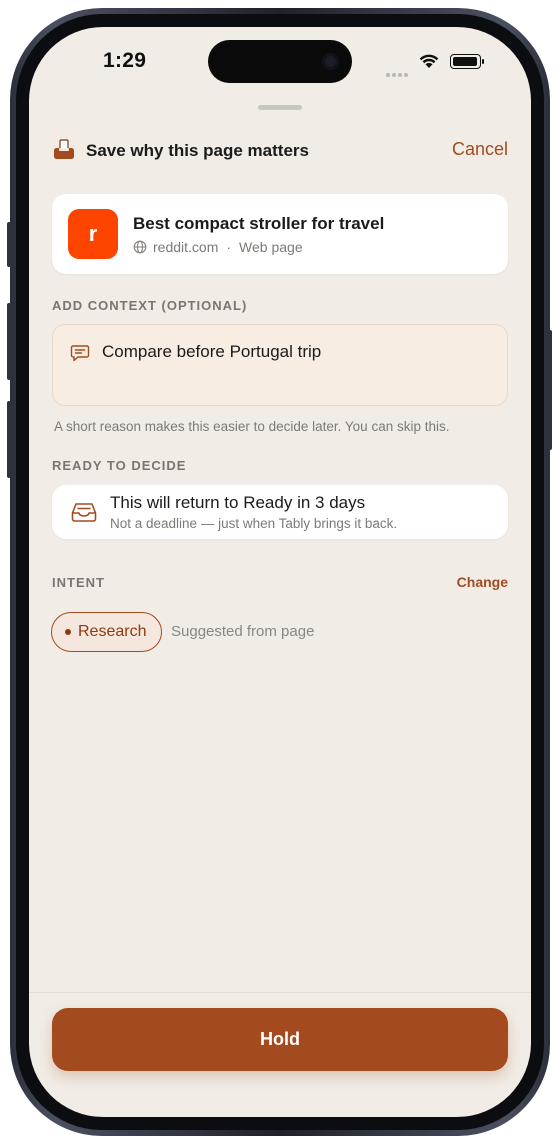 Image resolution: width=560 pixels, height=1143 pixels. Describe the element at coordinates (9, 439) in the screenshot. I see `volume-down-button` at that location.